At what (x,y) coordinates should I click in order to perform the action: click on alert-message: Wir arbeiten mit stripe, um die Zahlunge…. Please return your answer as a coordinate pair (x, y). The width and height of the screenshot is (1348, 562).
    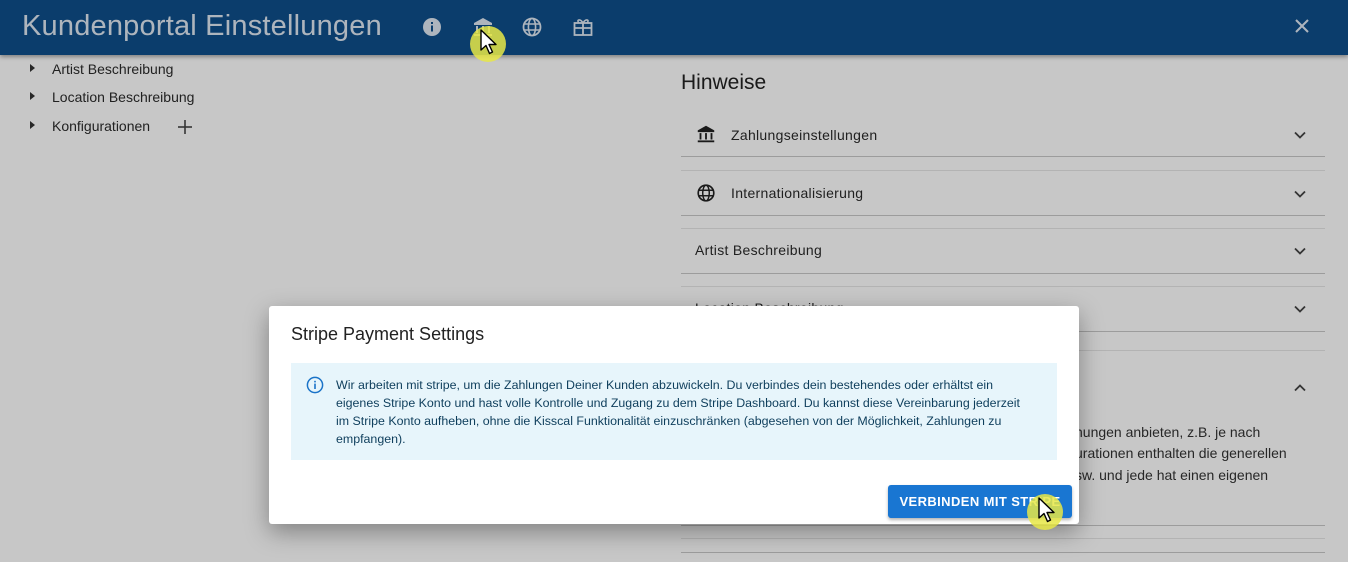
    Looking at the image, I should click on (678, 412).